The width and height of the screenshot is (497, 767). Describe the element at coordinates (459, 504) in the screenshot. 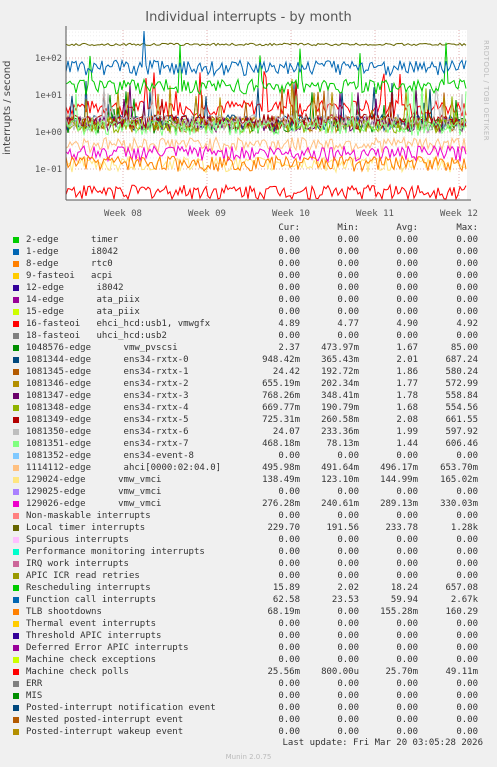

I see `legend-max-value: 330.03m` at that location.